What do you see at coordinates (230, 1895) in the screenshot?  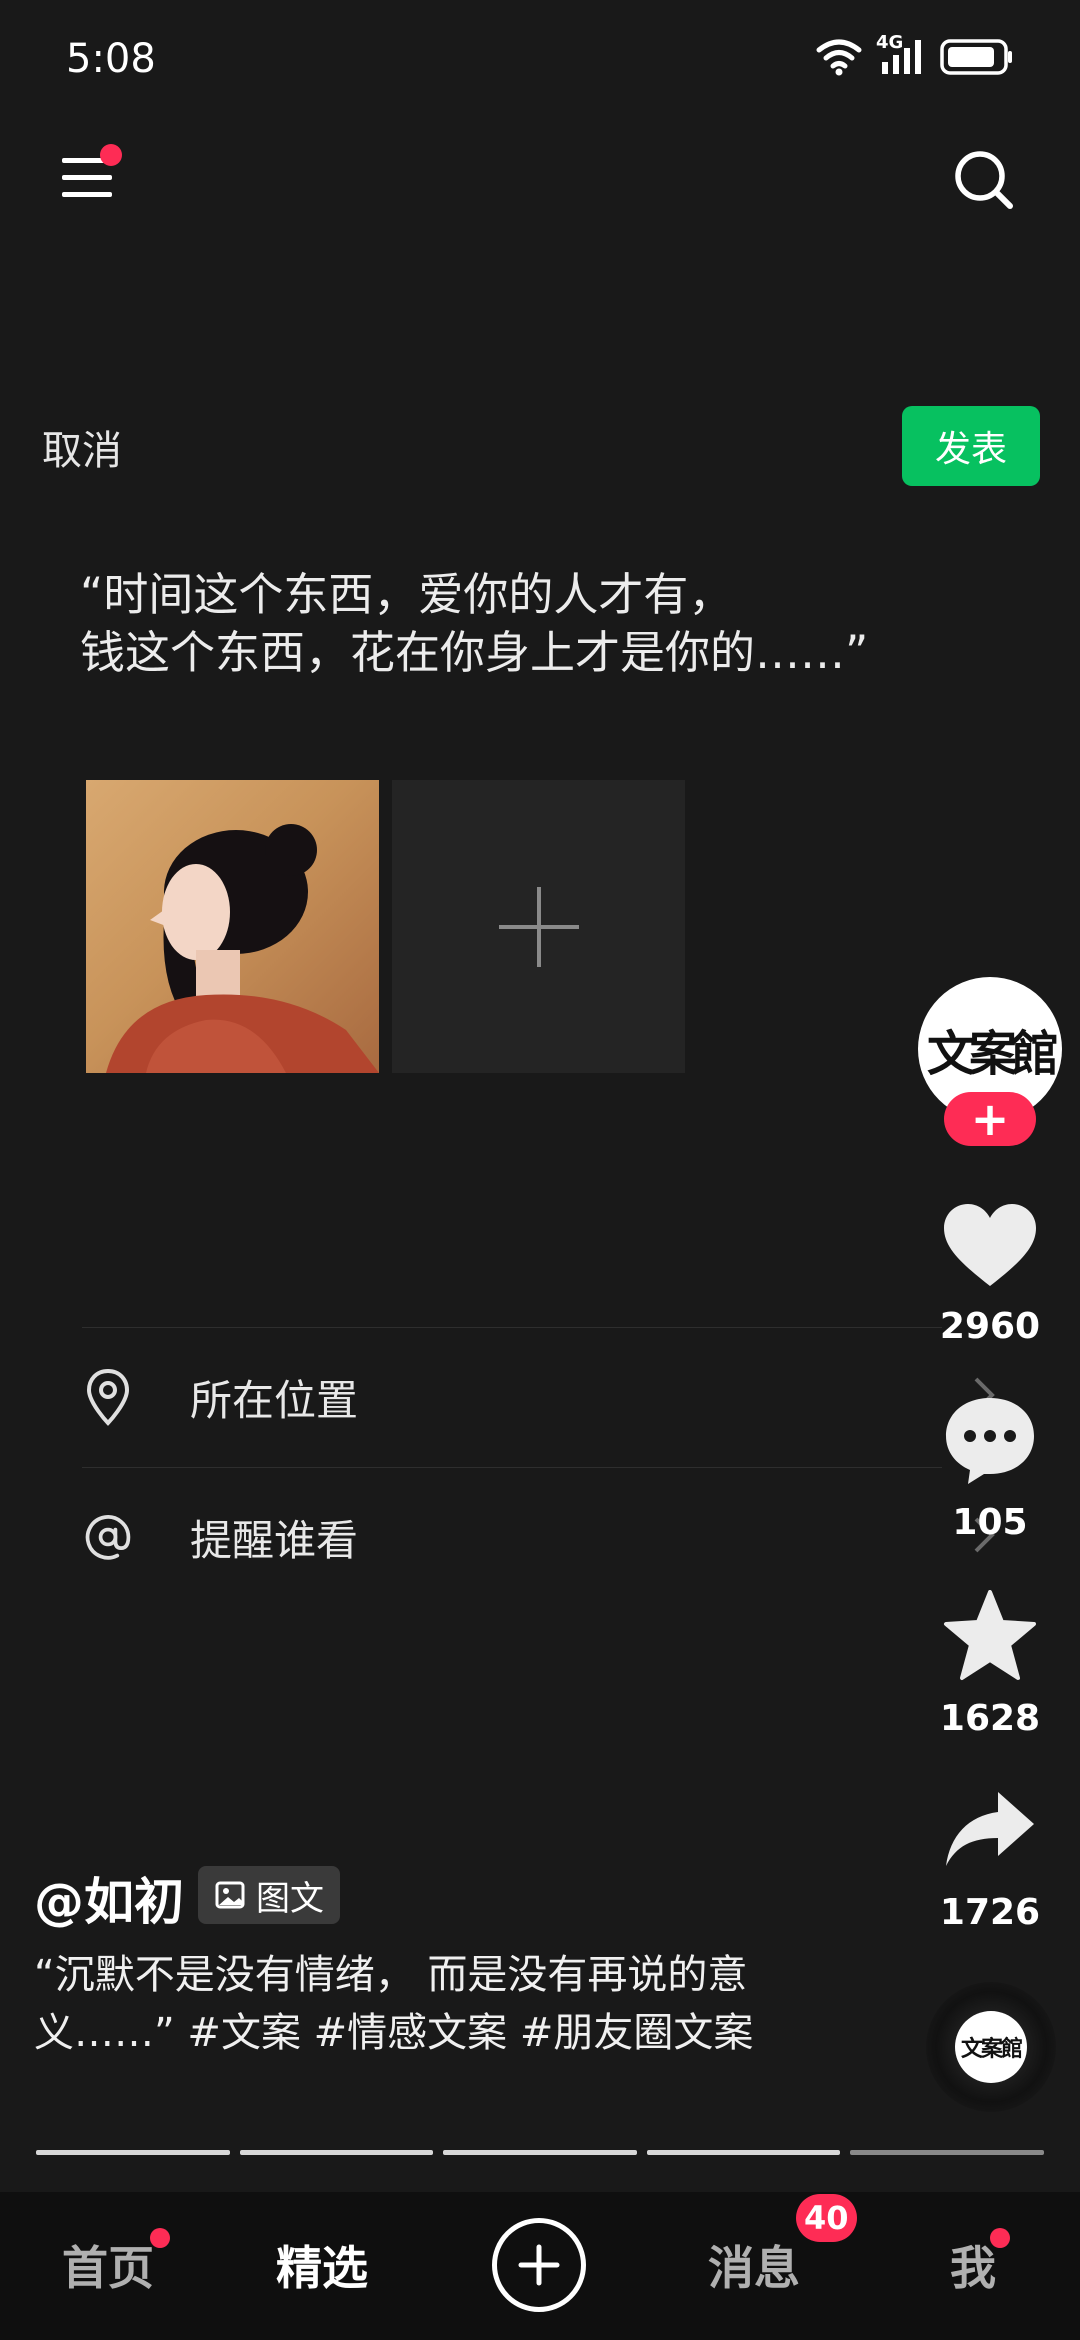 I see `image-icon` at bounding box center [230, 1895].